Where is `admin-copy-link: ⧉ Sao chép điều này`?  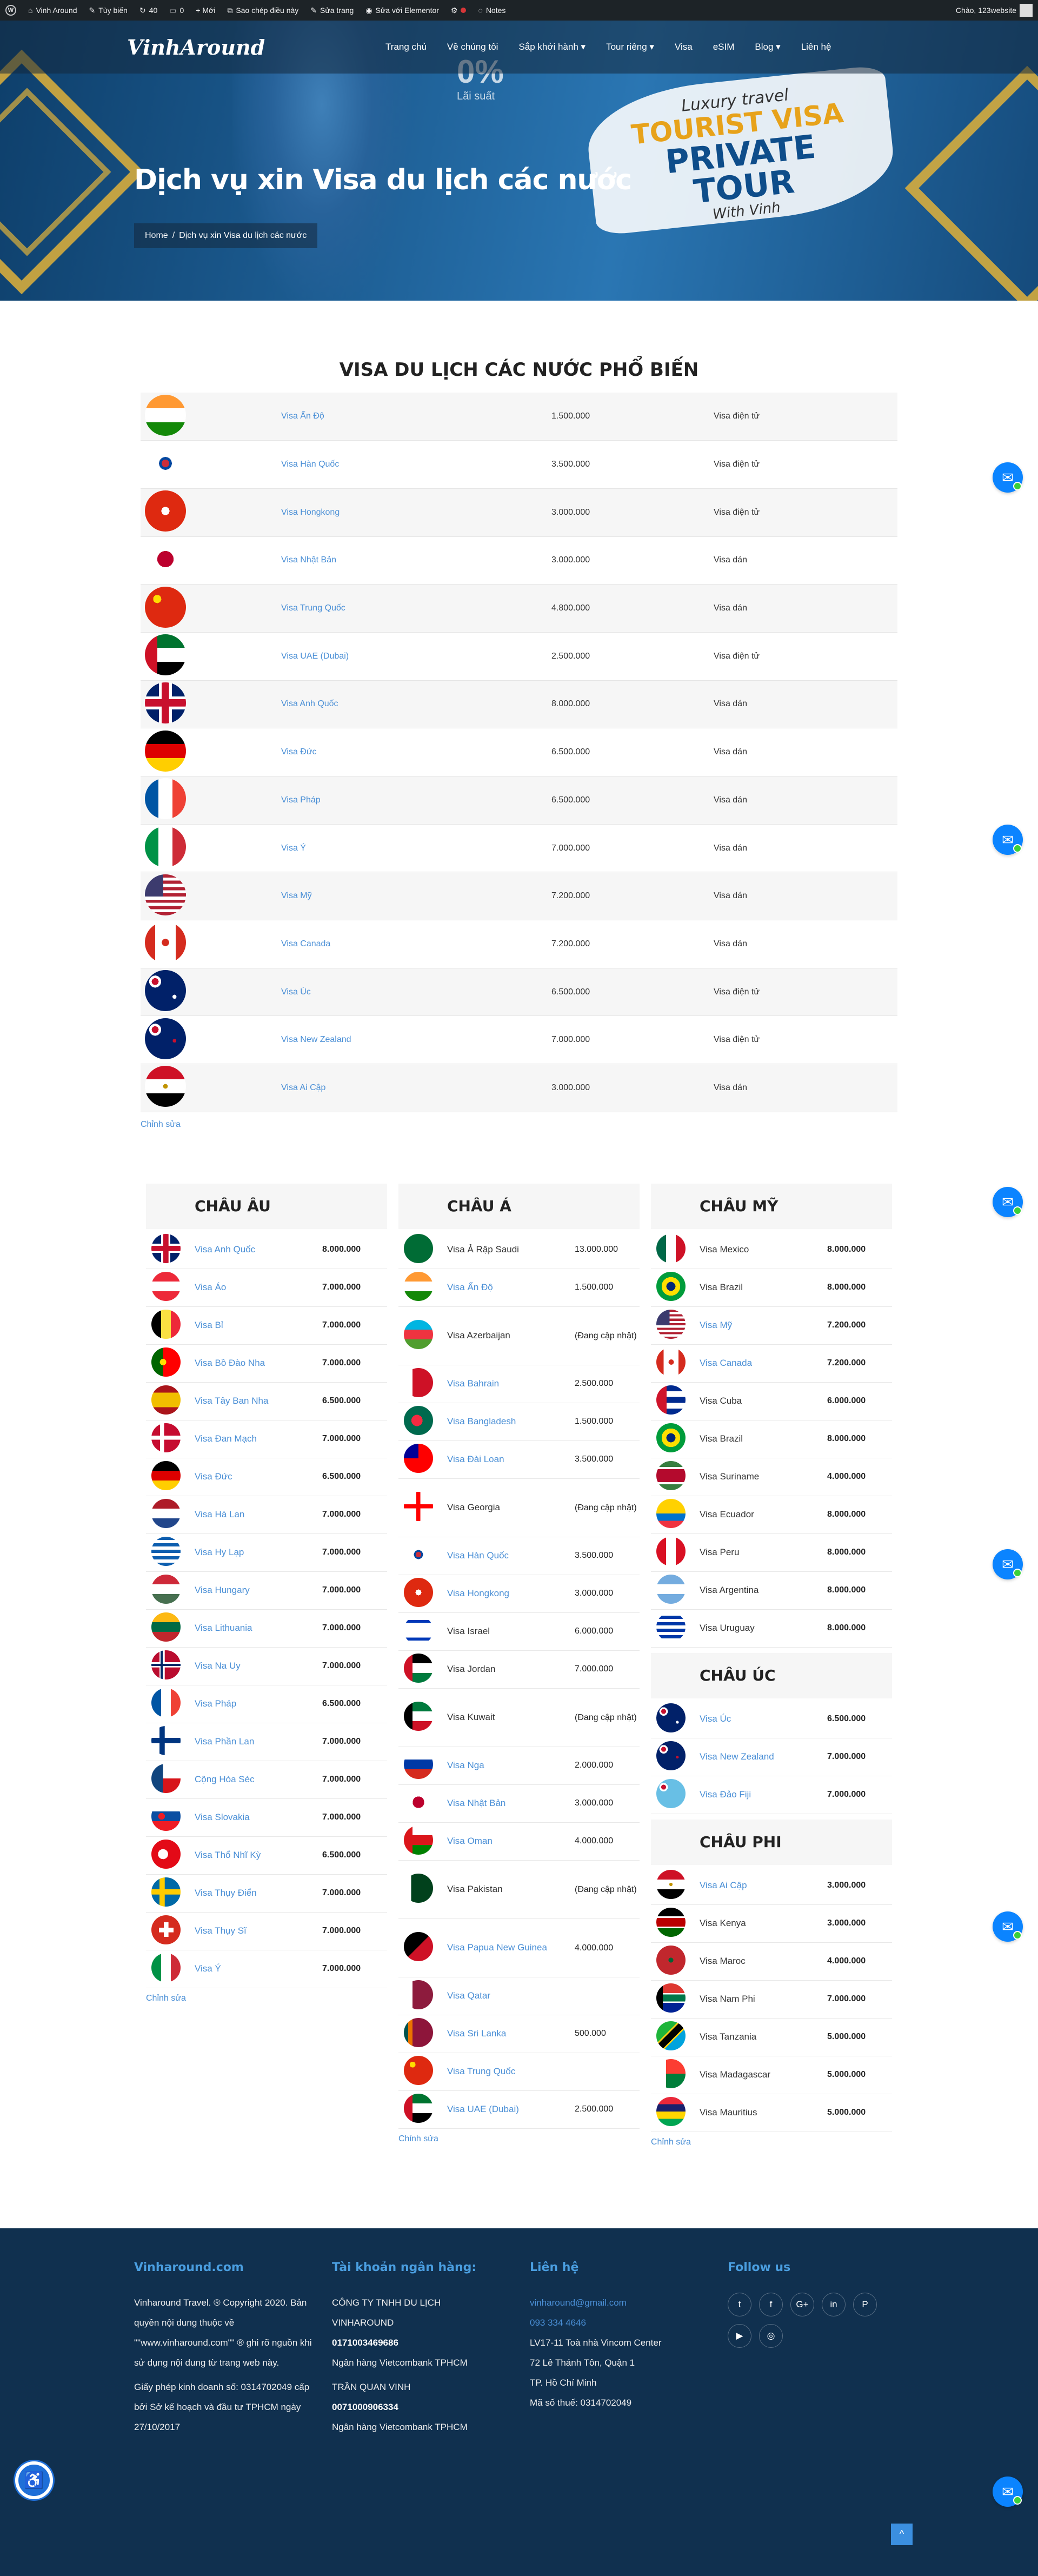 admin-copy-link: ⧉ Sao chép điều này is located at coordinates (262, 11).